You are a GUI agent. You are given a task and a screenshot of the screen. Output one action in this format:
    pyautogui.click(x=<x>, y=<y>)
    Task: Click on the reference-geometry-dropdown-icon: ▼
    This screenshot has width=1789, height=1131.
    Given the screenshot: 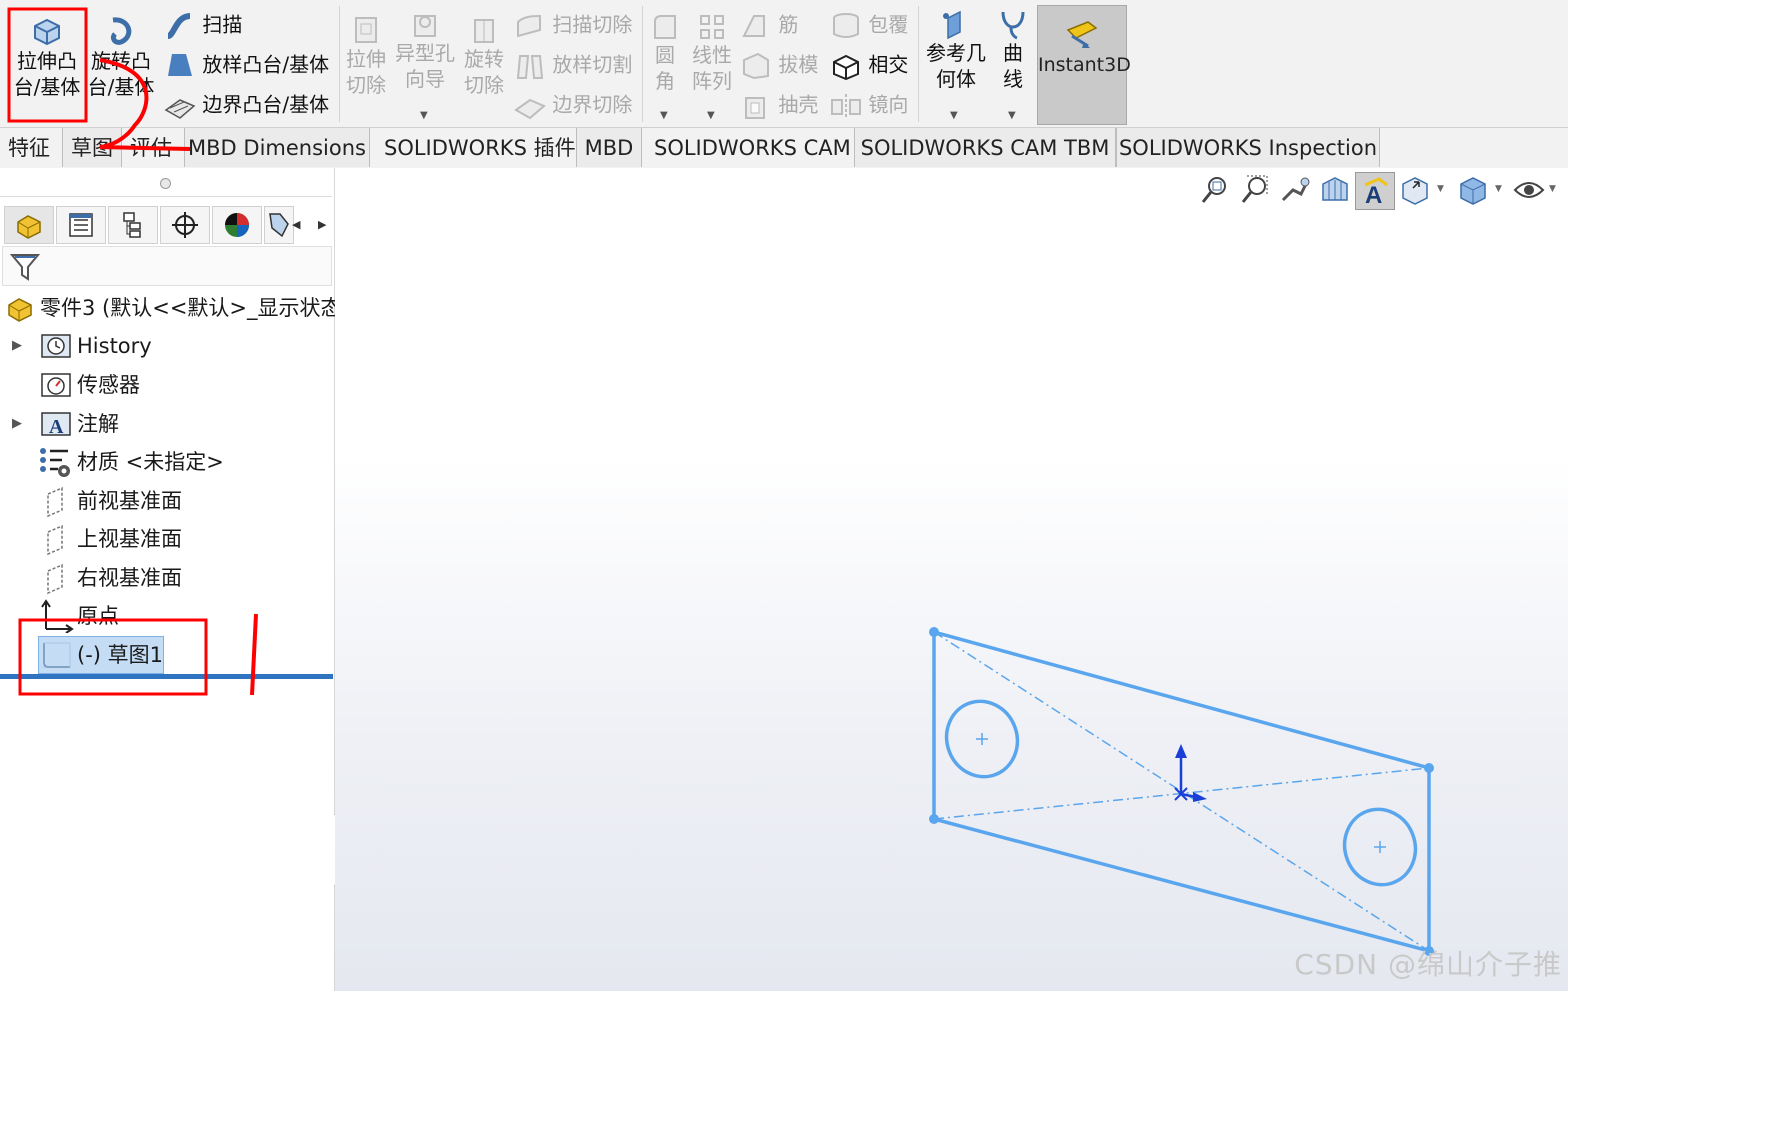 What is the action you would take?
    pyautogui.click(x=954, y=115)
    